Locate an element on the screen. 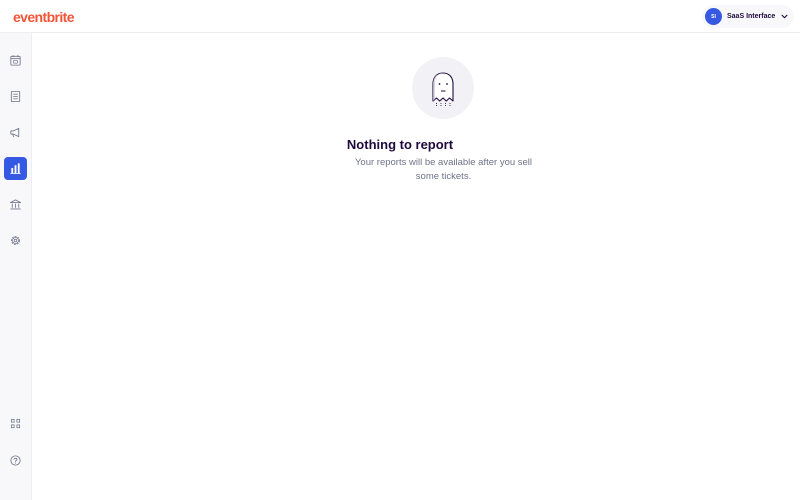  sidebar-item-orders is located at coordinates (15, 96).